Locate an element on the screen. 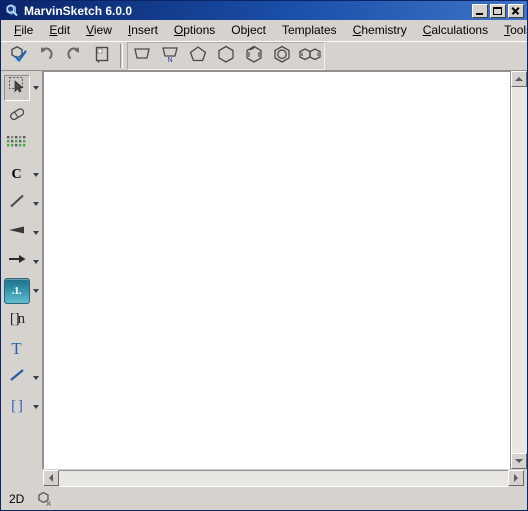  polymer-bracket-icon: [ ]n is located at coordinates (17, 319).